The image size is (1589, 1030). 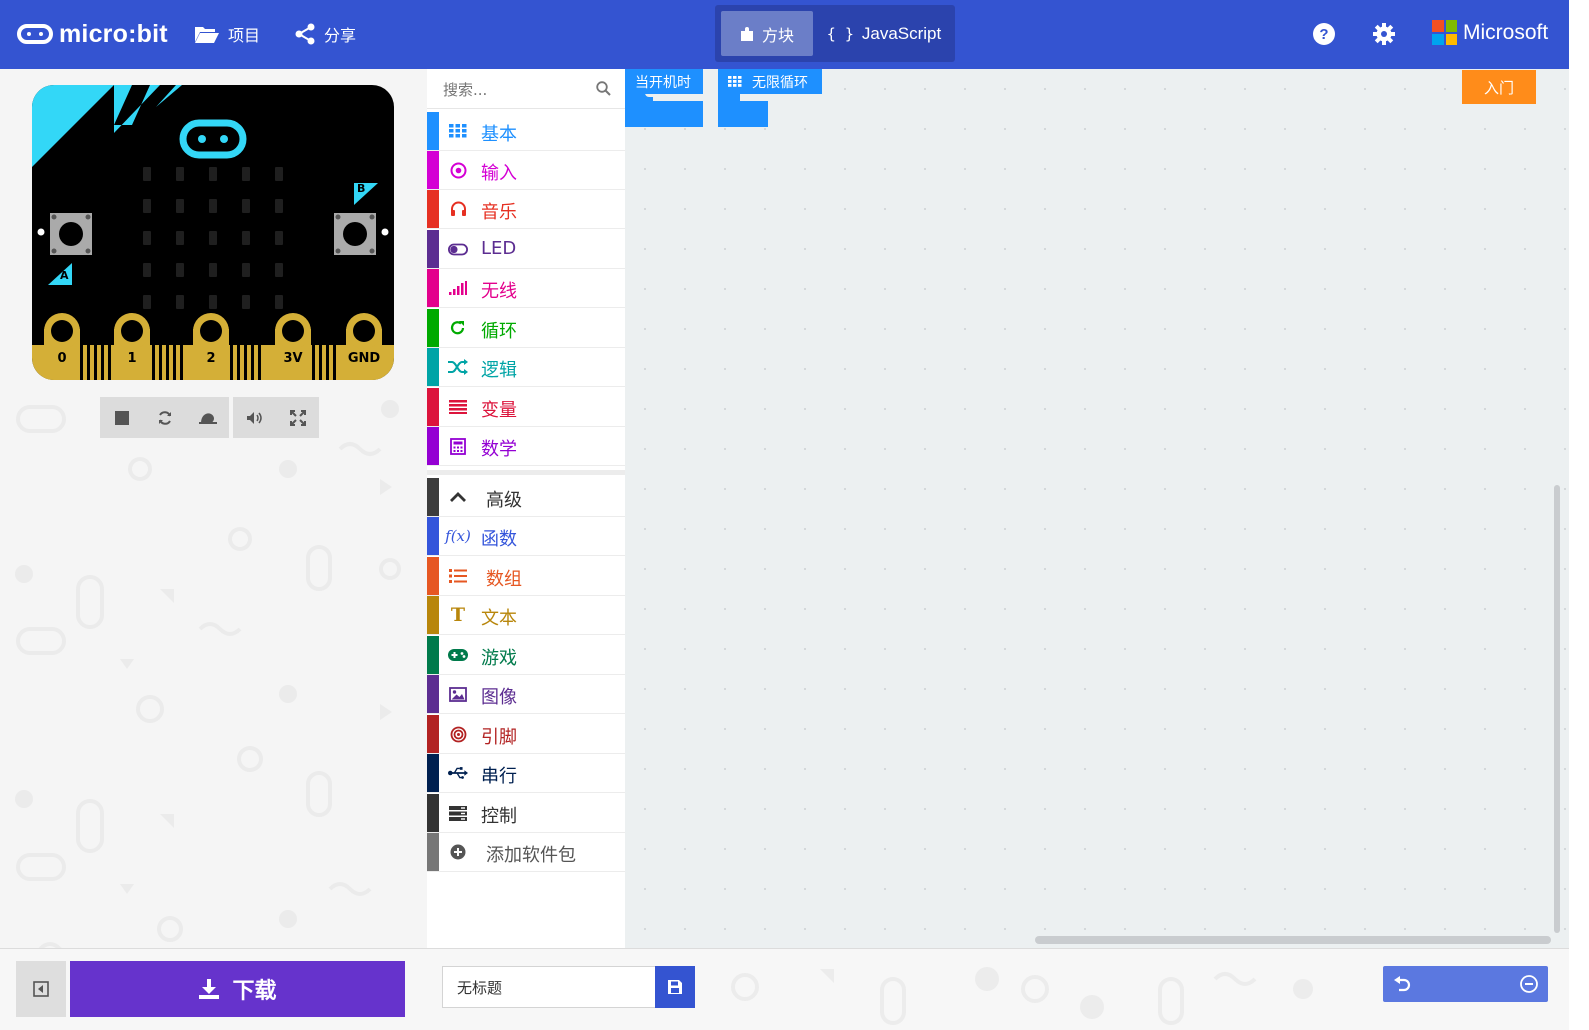 What do you see at coordinates (746, 33) in the screenshot?
I see `puzzle-piece-icon` at bounding box center [746, 33].